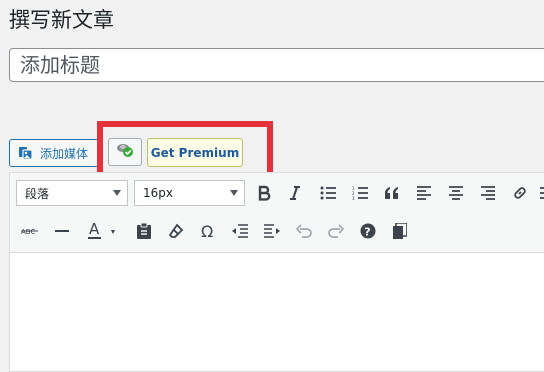 This screenshot has height=372, width=544. I want to click on italic-icon, so click(295, 193).